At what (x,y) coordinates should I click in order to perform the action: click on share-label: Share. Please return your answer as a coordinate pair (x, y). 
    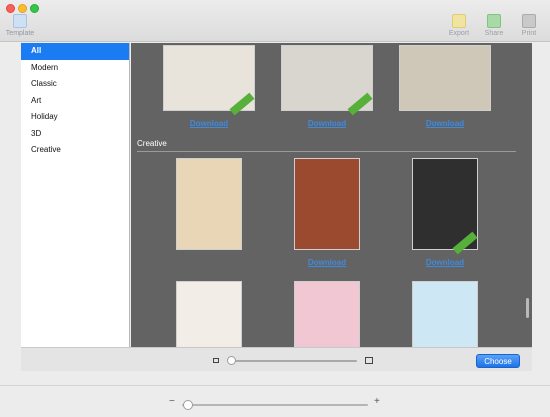
    Looking at the image, I should click on (494, 33).